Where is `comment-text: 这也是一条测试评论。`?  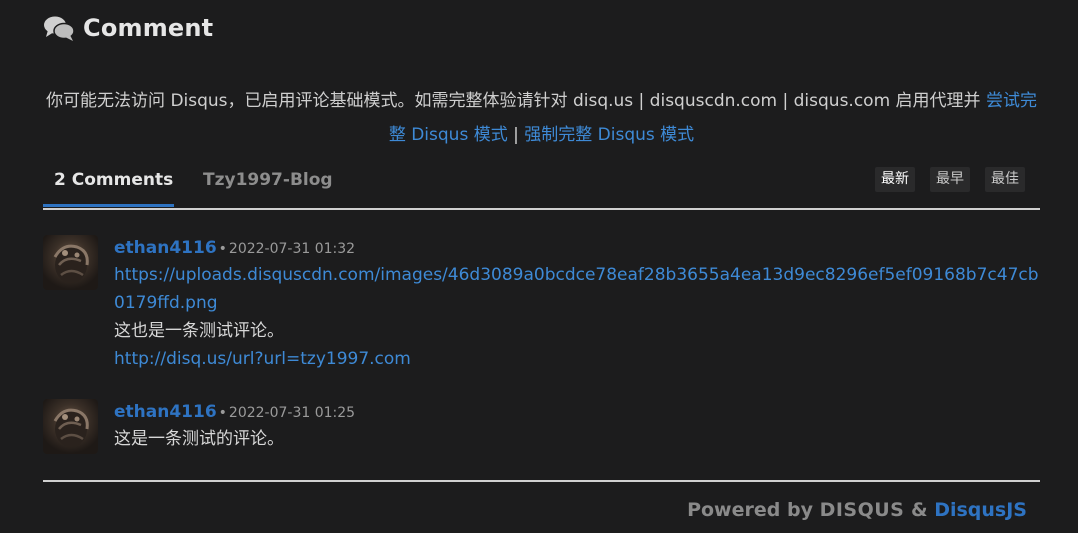
comment-text: 这也是一条测试评论。 is located at coordinates (199, 331).